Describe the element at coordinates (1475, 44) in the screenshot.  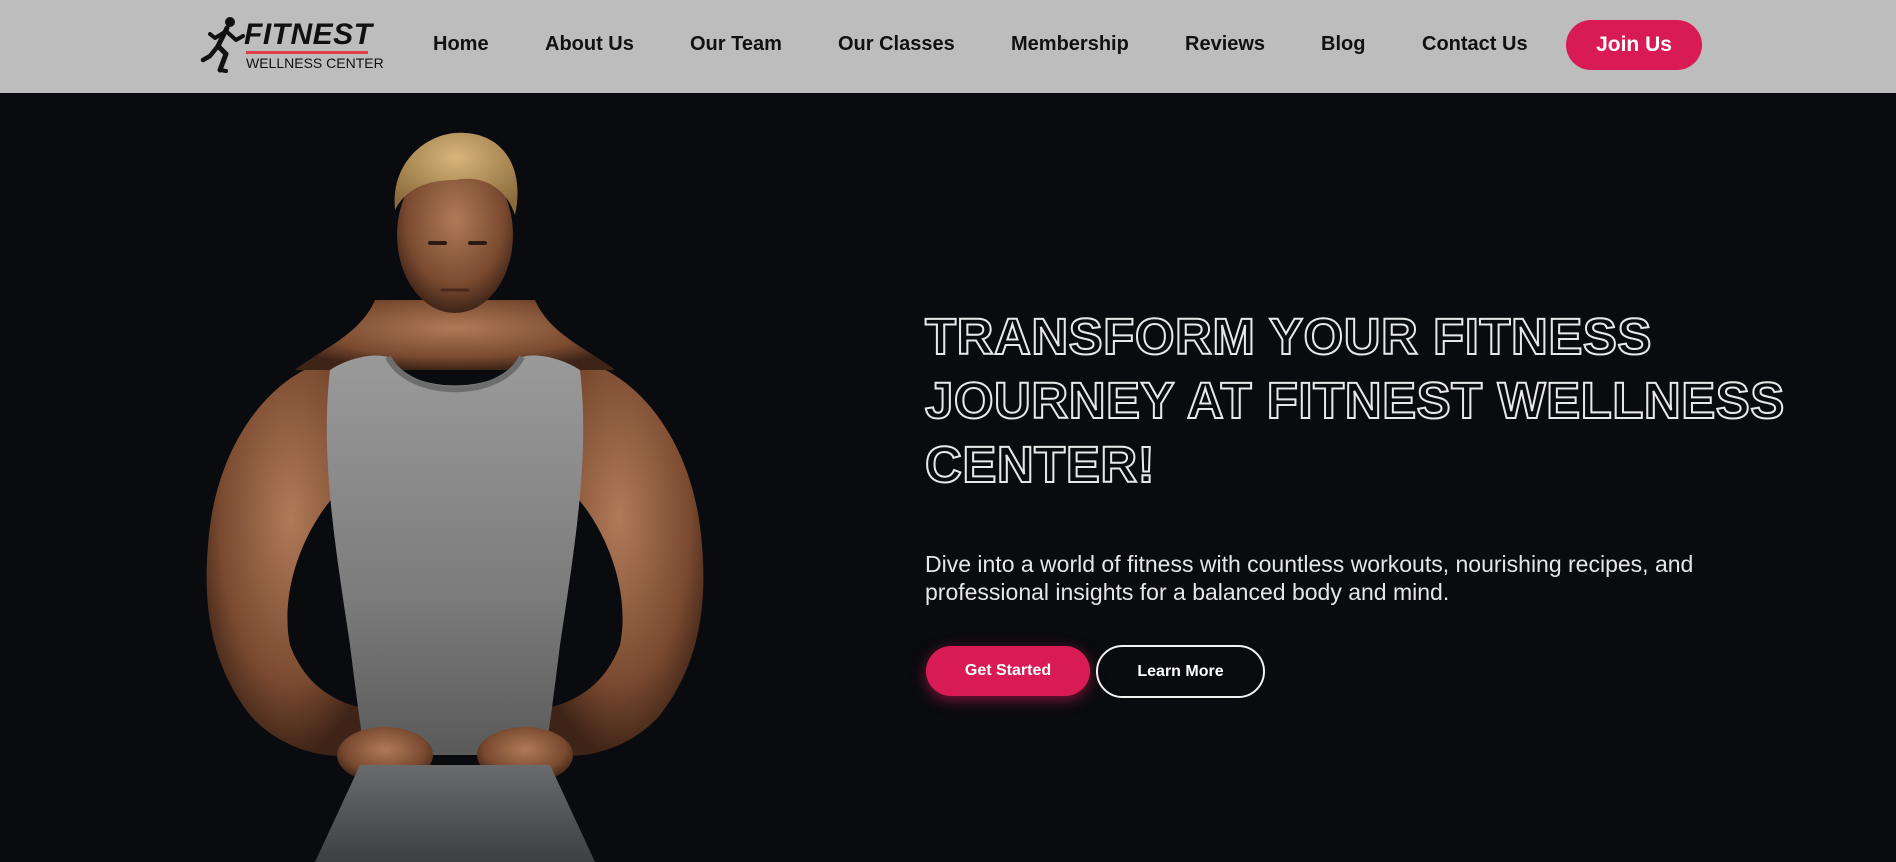
I see `nav-link-contact-us: Contact Us` at that location.